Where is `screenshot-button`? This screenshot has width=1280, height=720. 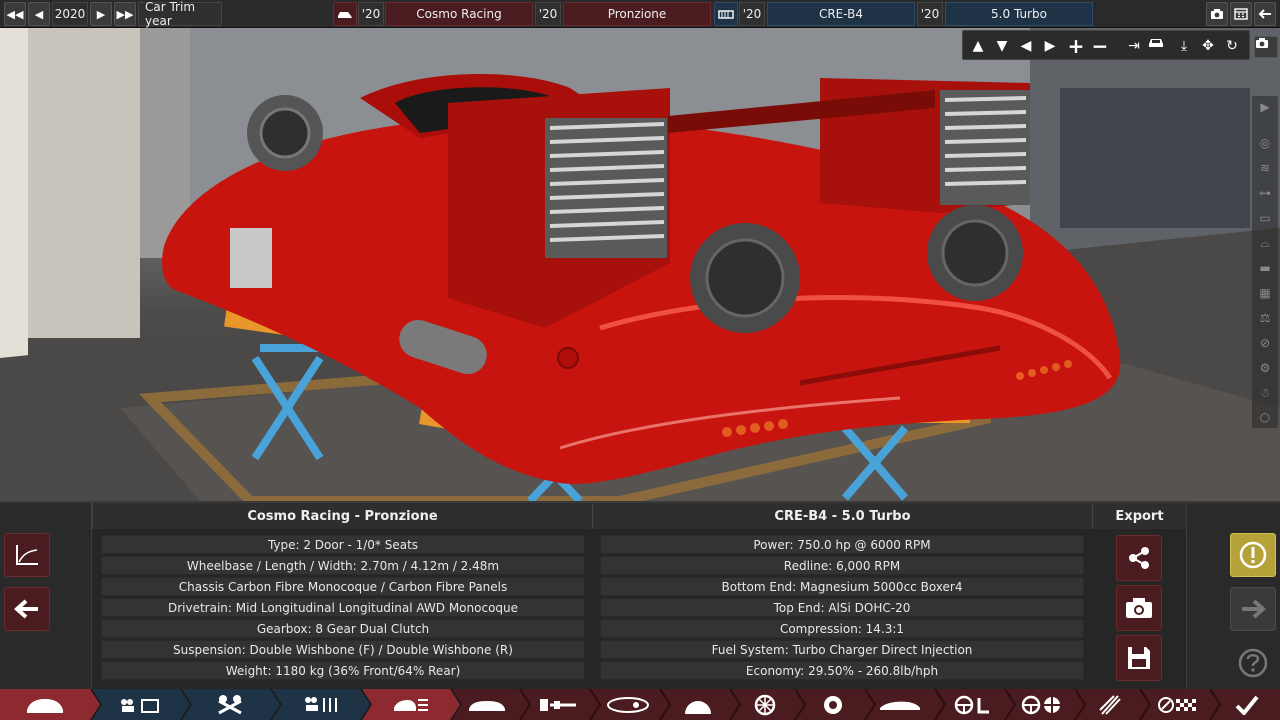 screenshot-button is located at coordinates (1217, 14).